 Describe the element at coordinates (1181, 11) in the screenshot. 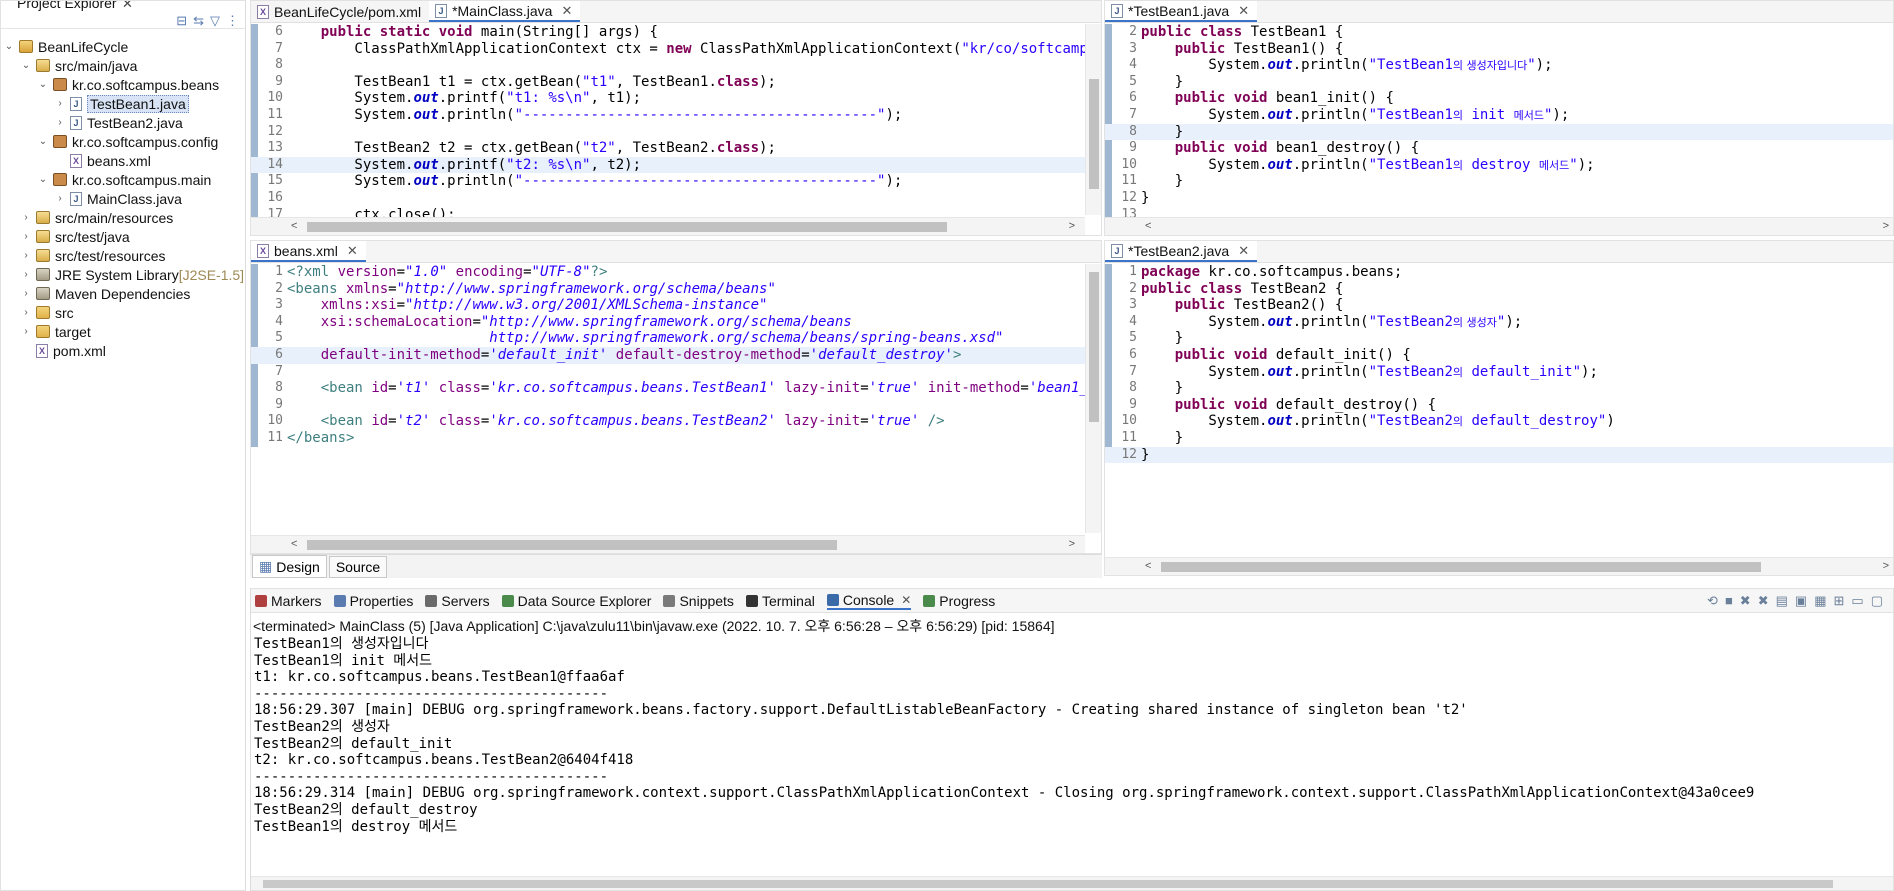

I see `editor-tab: J *TestBean1.java ✕` at that location.